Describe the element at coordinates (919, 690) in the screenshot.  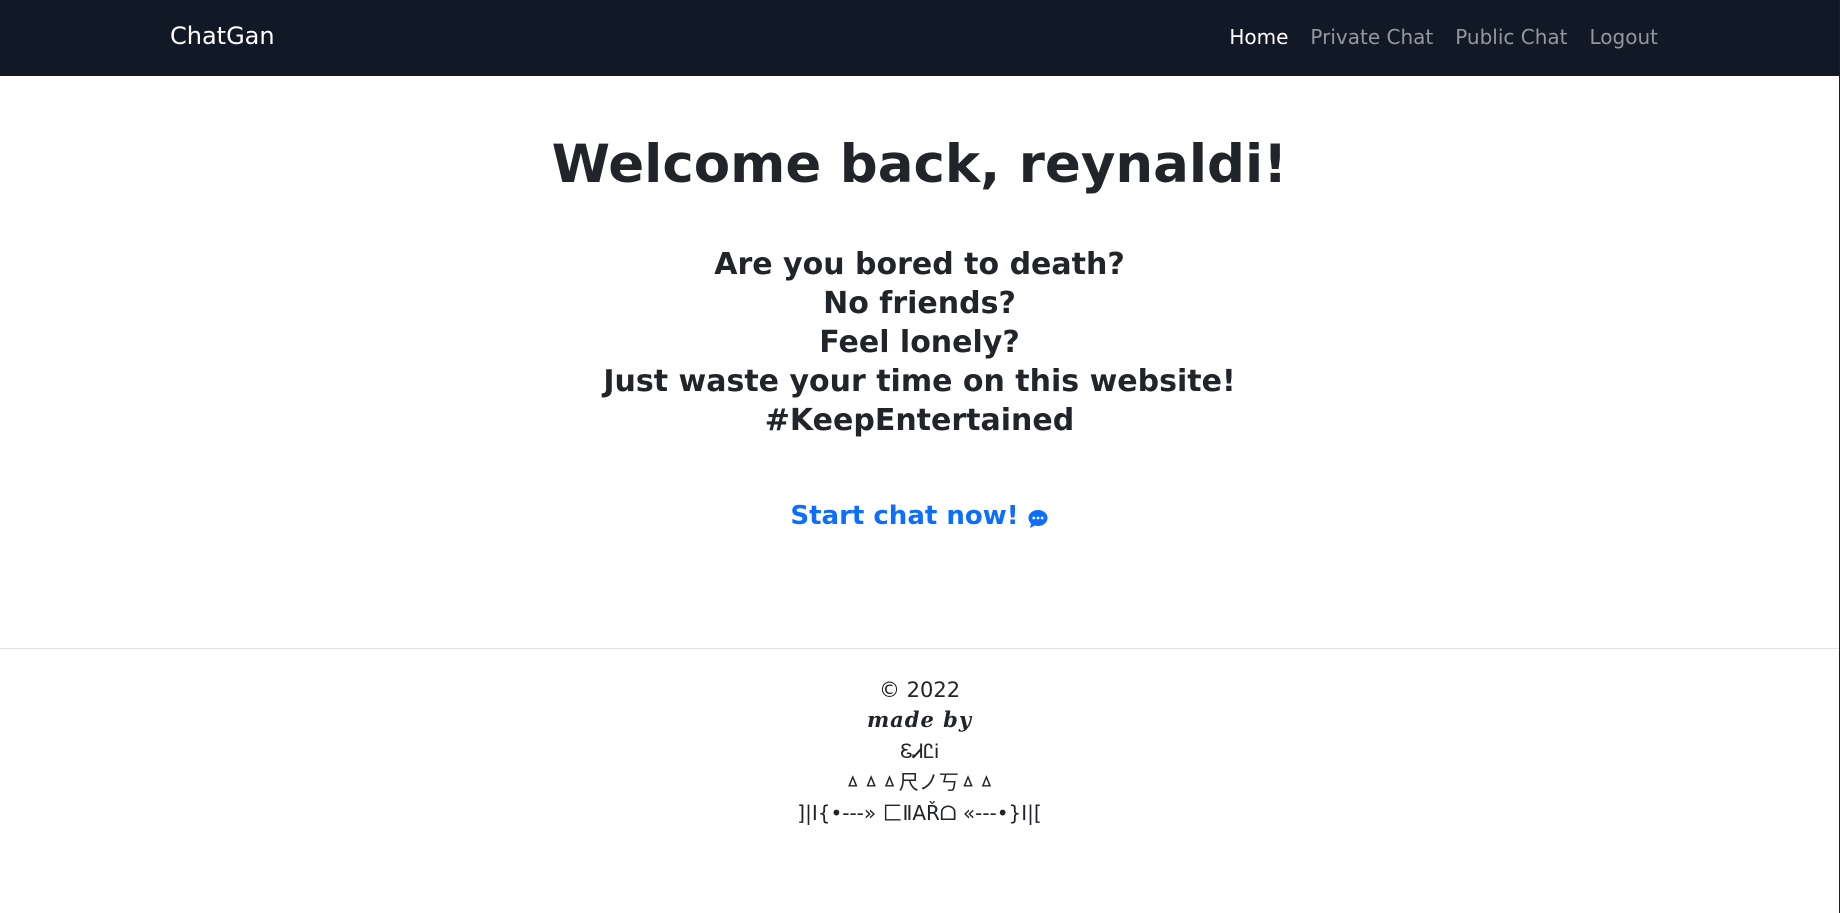
I see `copyright-text: © 2022` at that location.